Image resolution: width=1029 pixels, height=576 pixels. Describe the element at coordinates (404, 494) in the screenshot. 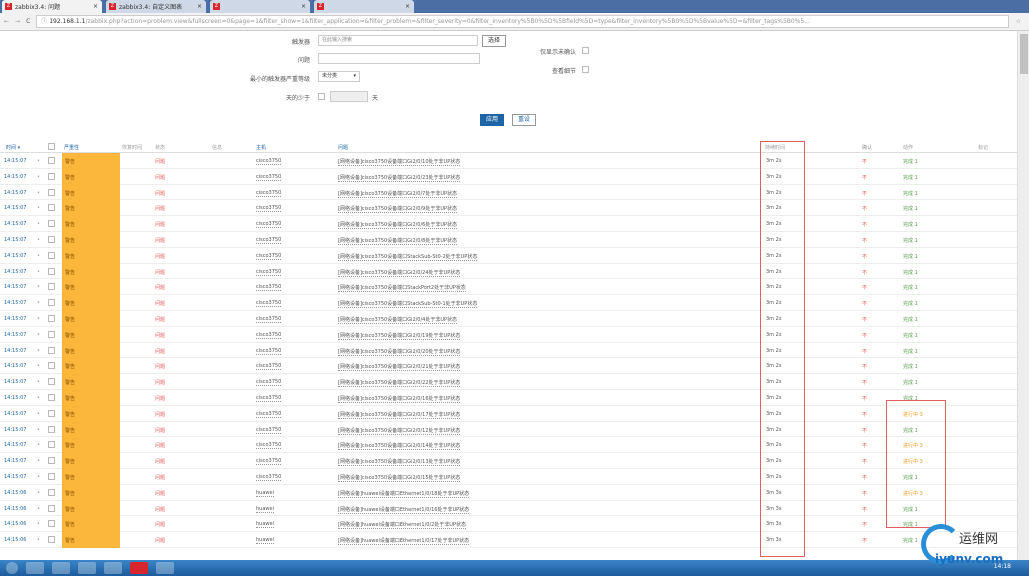

I see `problem-link: [网络设备]huawei设备端口Ethernet1/0/18处于非UP状态` at that location.